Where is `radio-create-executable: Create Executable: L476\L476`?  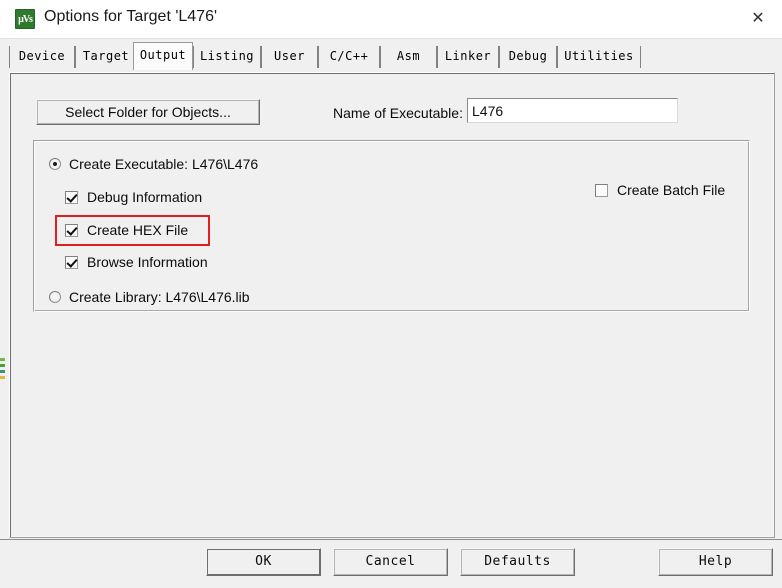
radio-create-executable: Create Executable: L476\L476 is located at coordinates (153, 164).